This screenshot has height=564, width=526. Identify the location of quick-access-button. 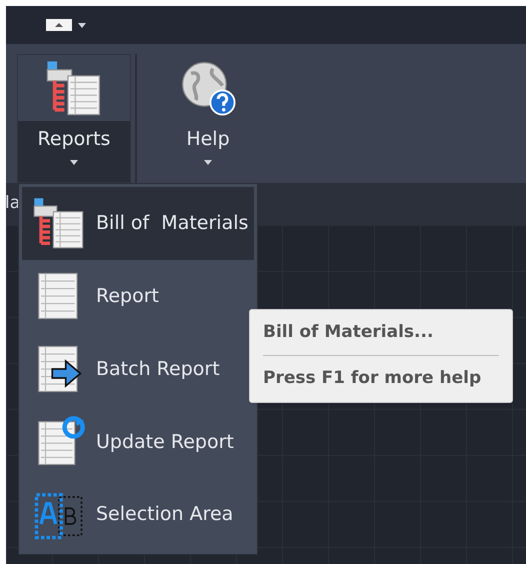
(59, 25).